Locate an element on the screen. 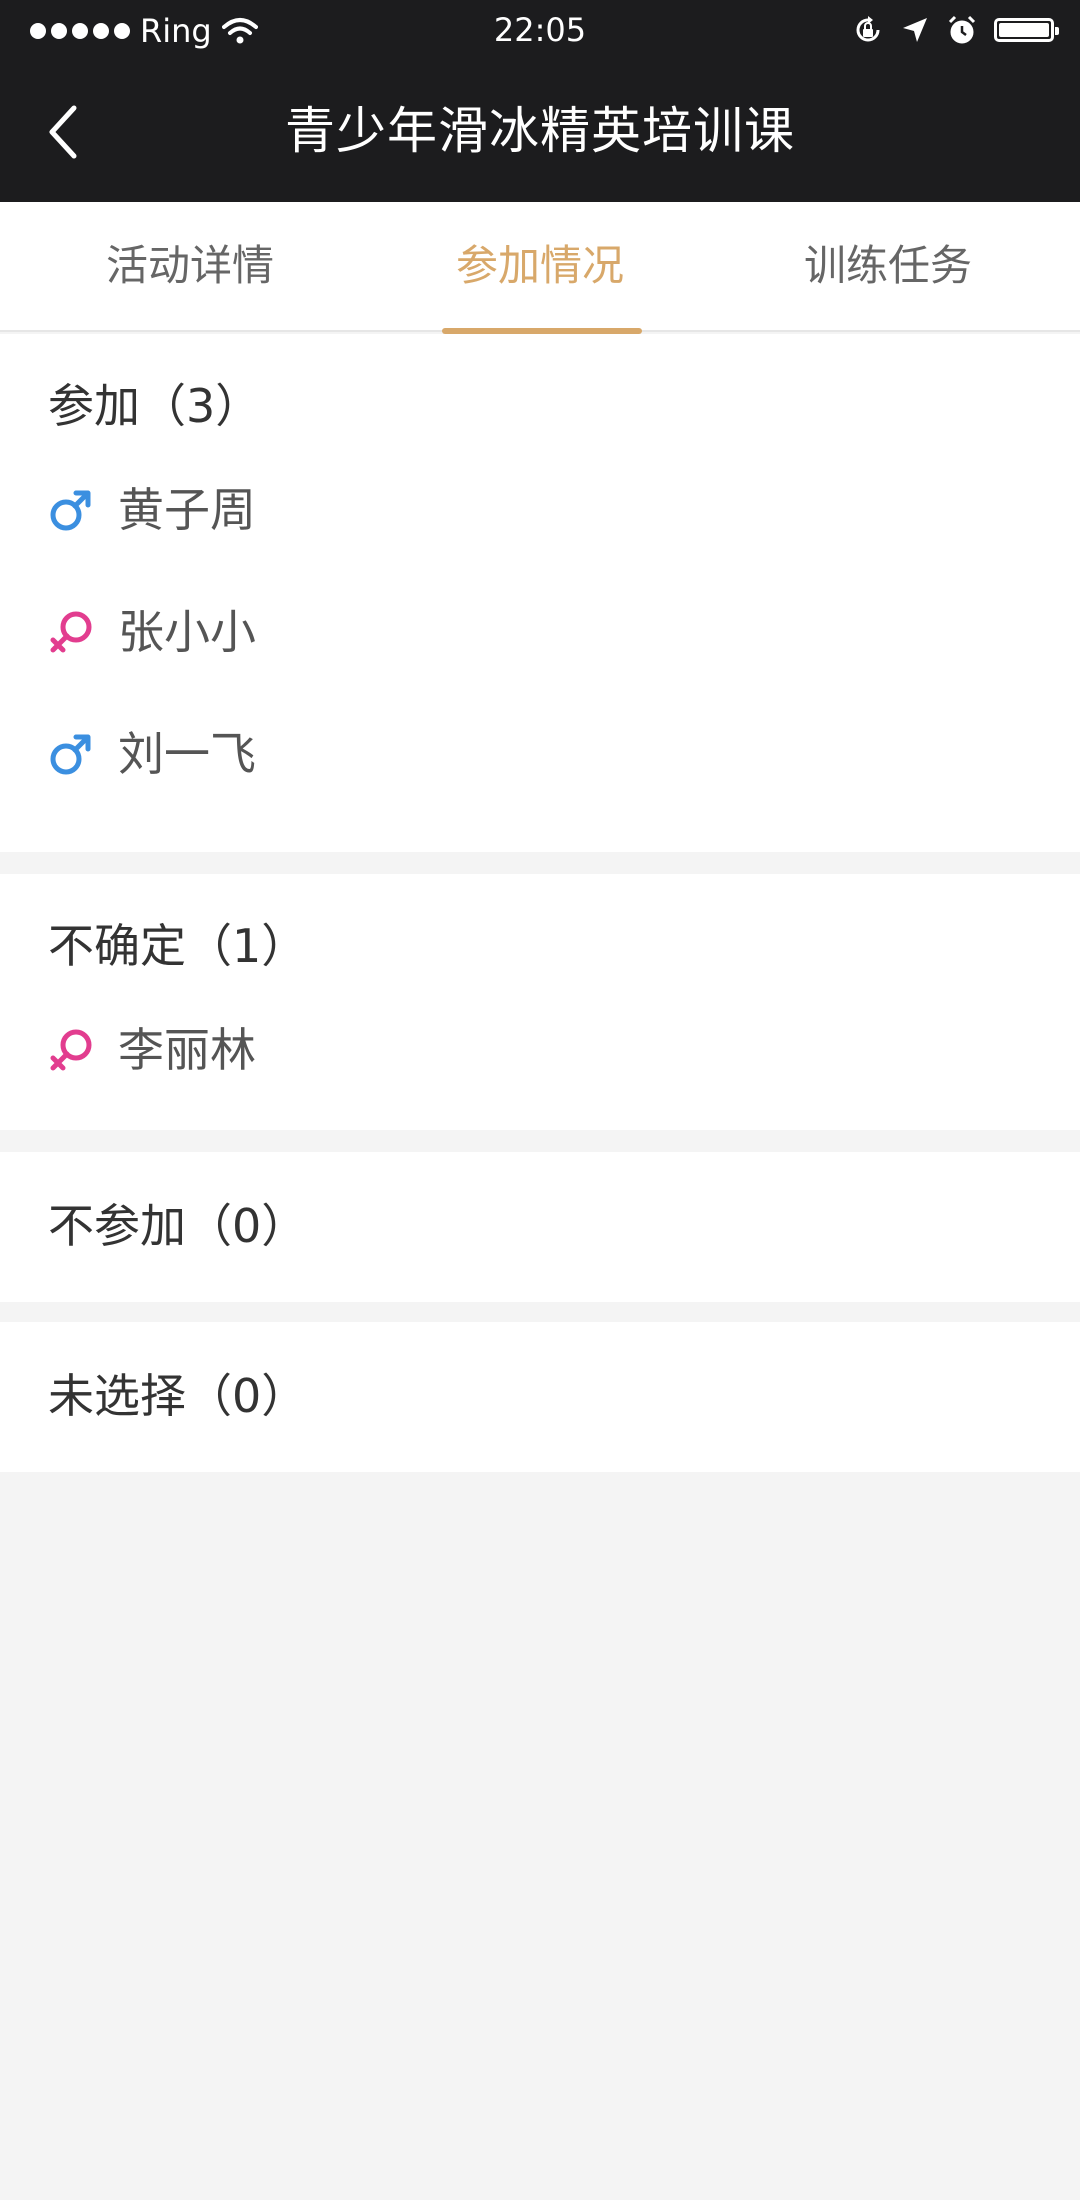 This screenshot has width=1080, height=2200. list-item: 李丽林 is located at coordinates (152, 1050).